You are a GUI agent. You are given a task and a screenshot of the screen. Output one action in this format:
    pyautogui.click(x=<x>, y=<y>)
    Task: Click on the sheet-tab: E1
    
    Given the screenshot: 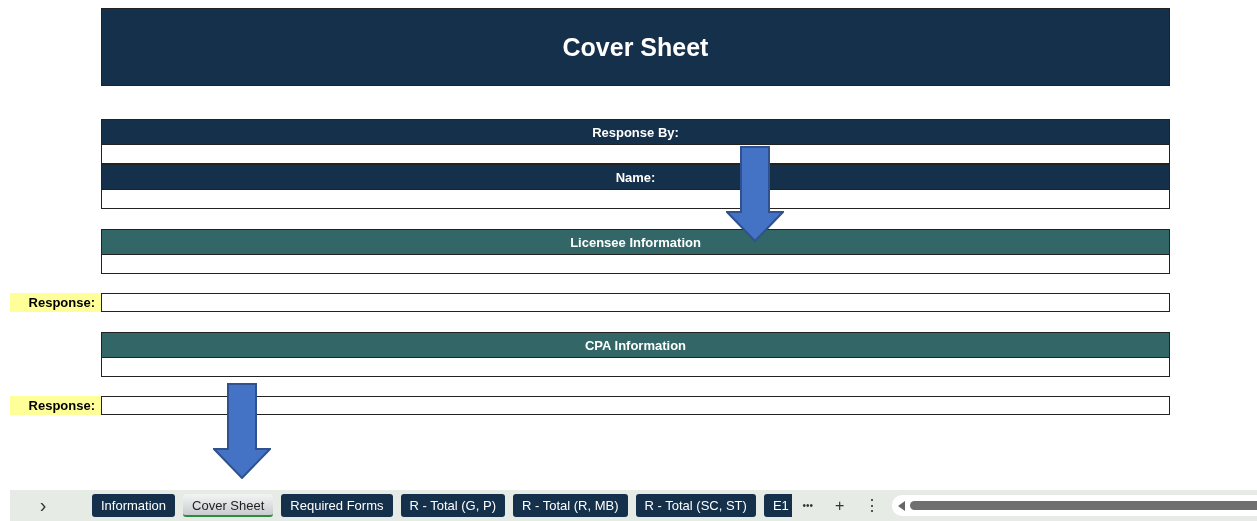 What is the action you would take?
    pyautogui.click(x=777, y=505)
    